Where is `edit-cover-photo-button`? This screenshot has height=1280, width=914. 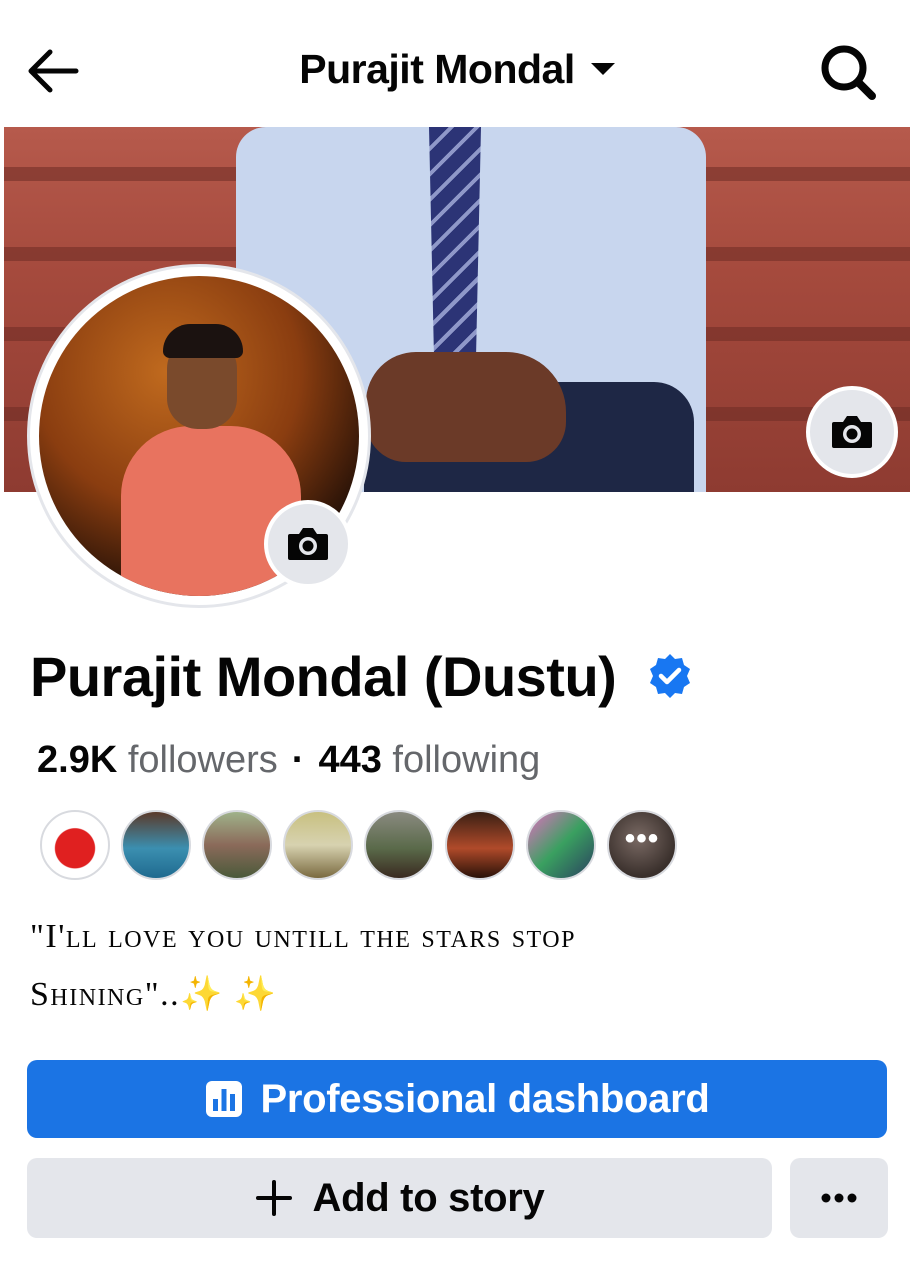
edit-cover-photo-button is located at coordinates (852, 432).